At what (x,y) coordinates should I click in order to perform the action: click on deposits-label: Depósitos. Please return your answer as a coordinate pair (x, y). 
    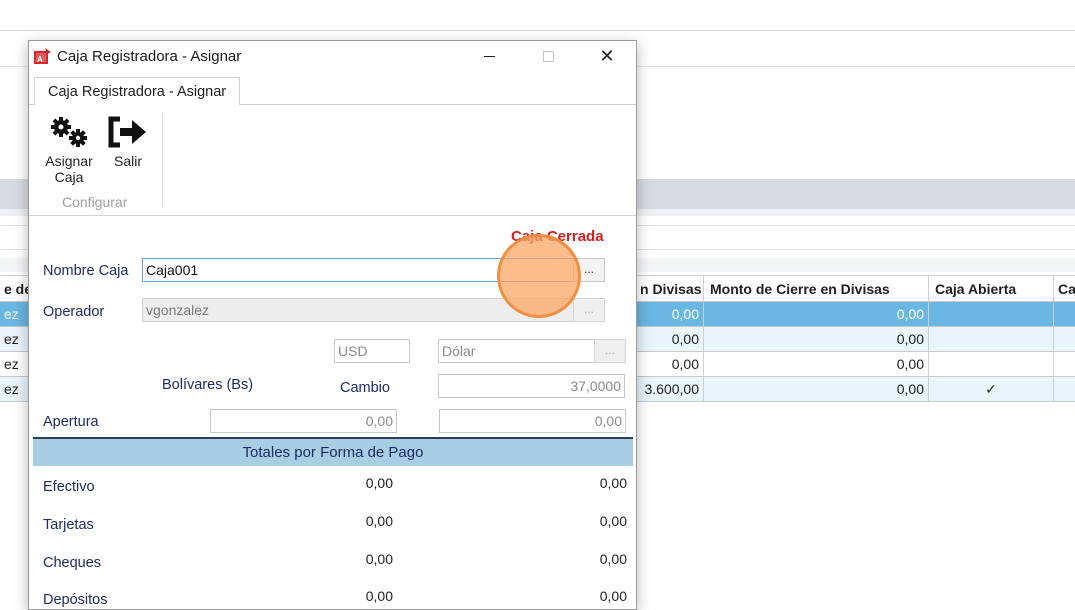
    Looking at the image, I should click on (75, 600).